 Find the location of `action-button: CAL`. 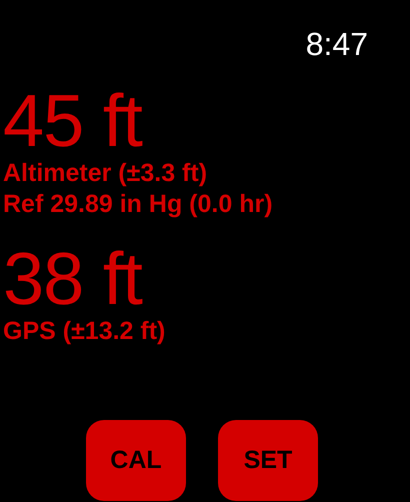

action-button: CAL is located at coordinates (136, 460).